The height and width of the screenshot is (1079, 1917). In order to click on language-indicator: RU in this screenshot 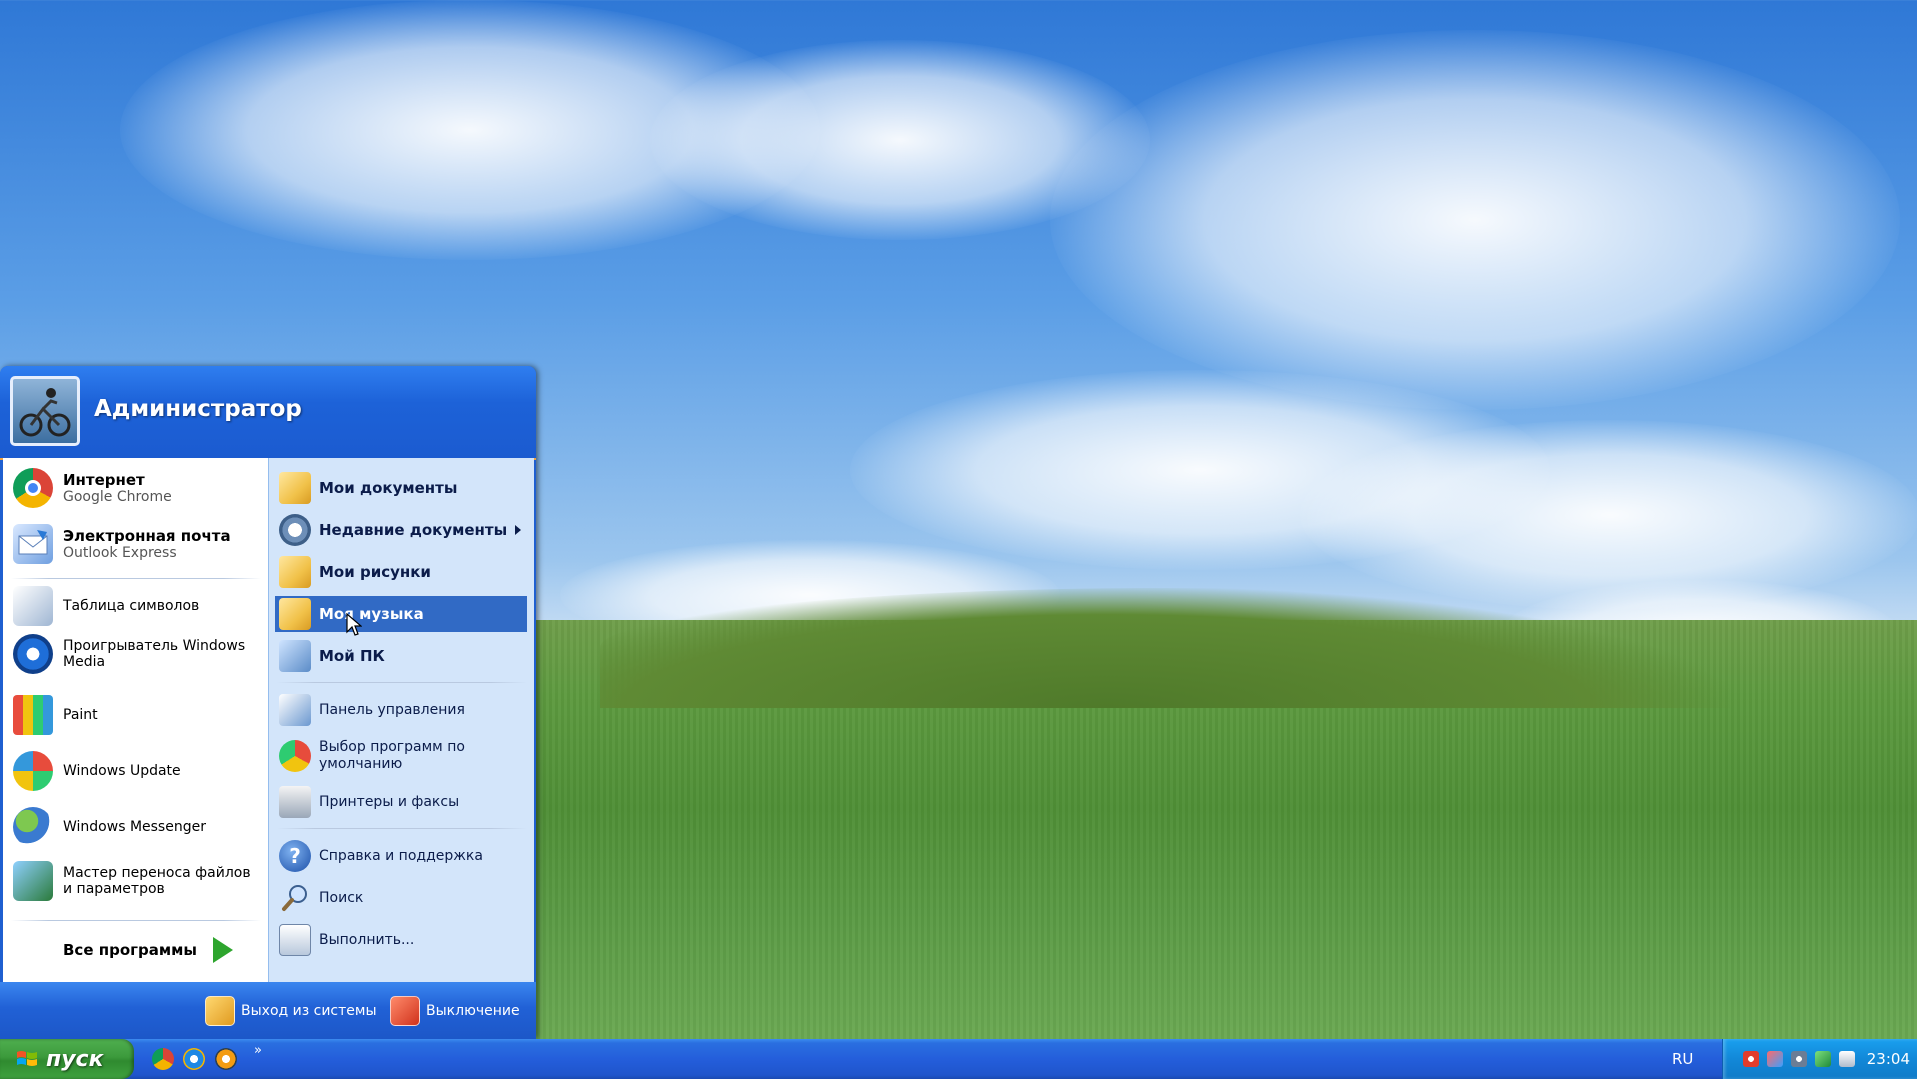, I will do `click(1682, 1059)`.